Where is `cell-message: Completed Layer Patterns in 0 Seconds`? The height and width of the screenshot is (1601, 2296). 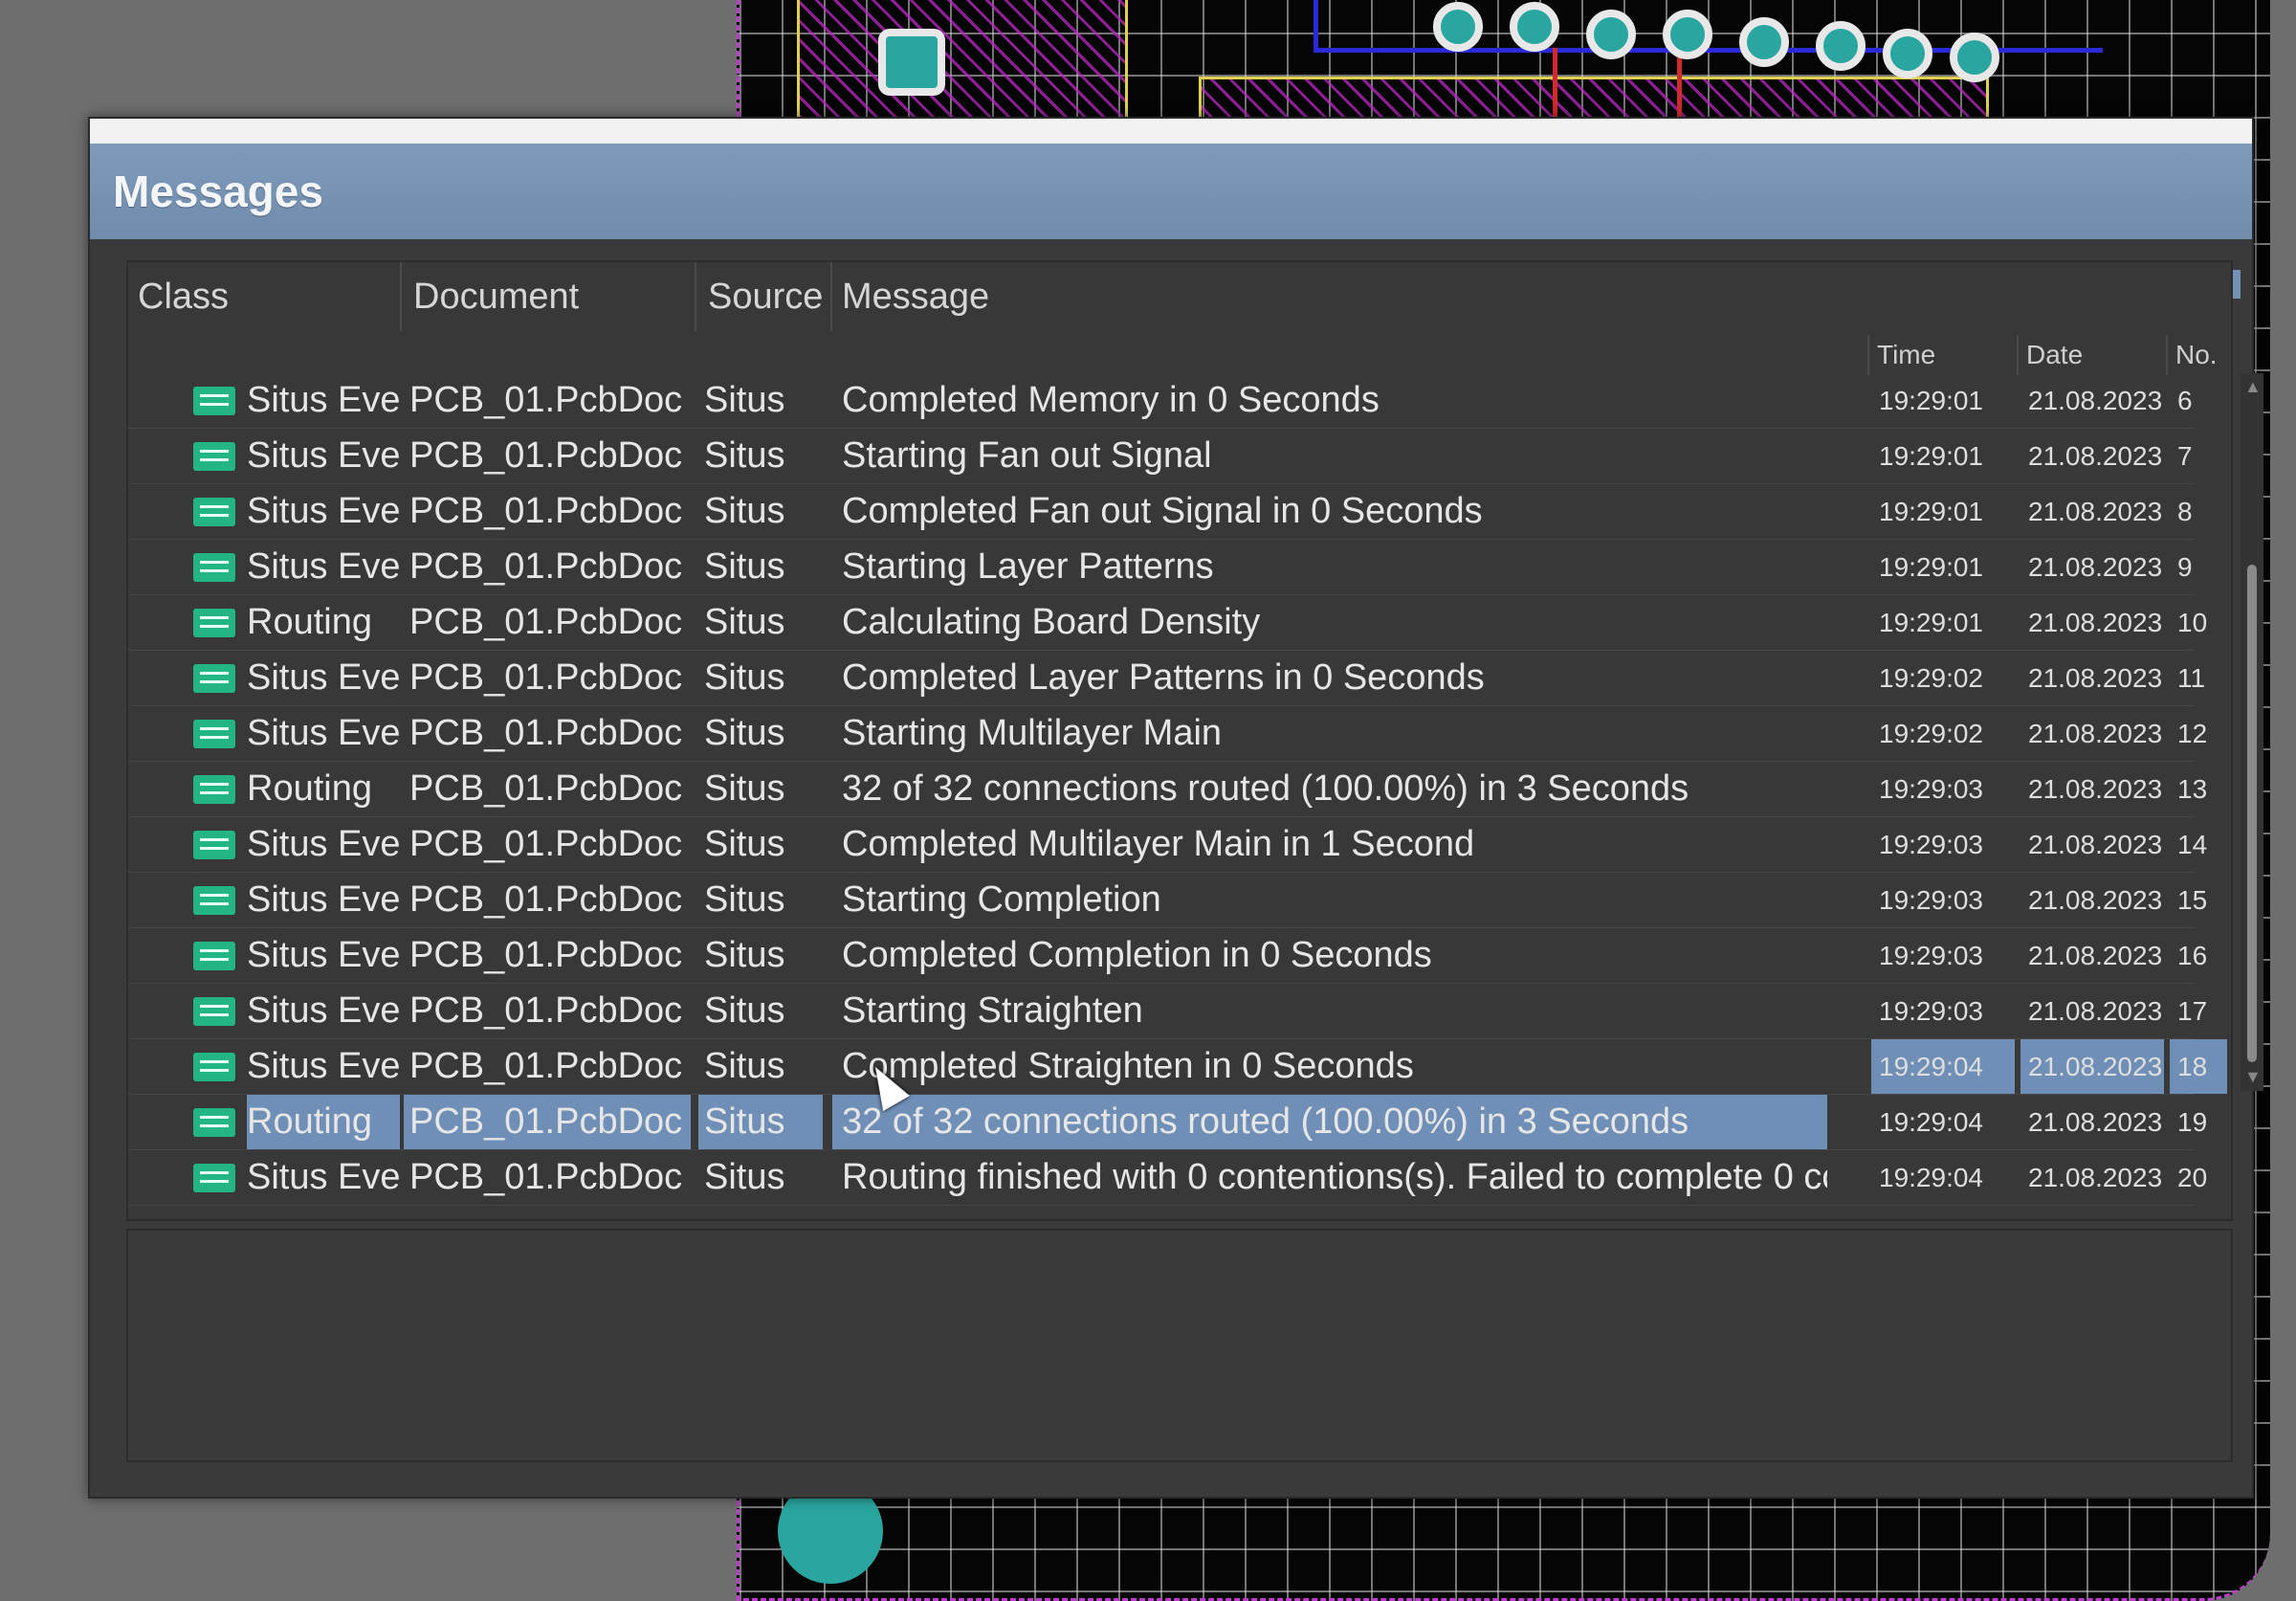 cell-message: Completed Layer Patterns in 0 Seconds is located at coordinates (1163, 678).